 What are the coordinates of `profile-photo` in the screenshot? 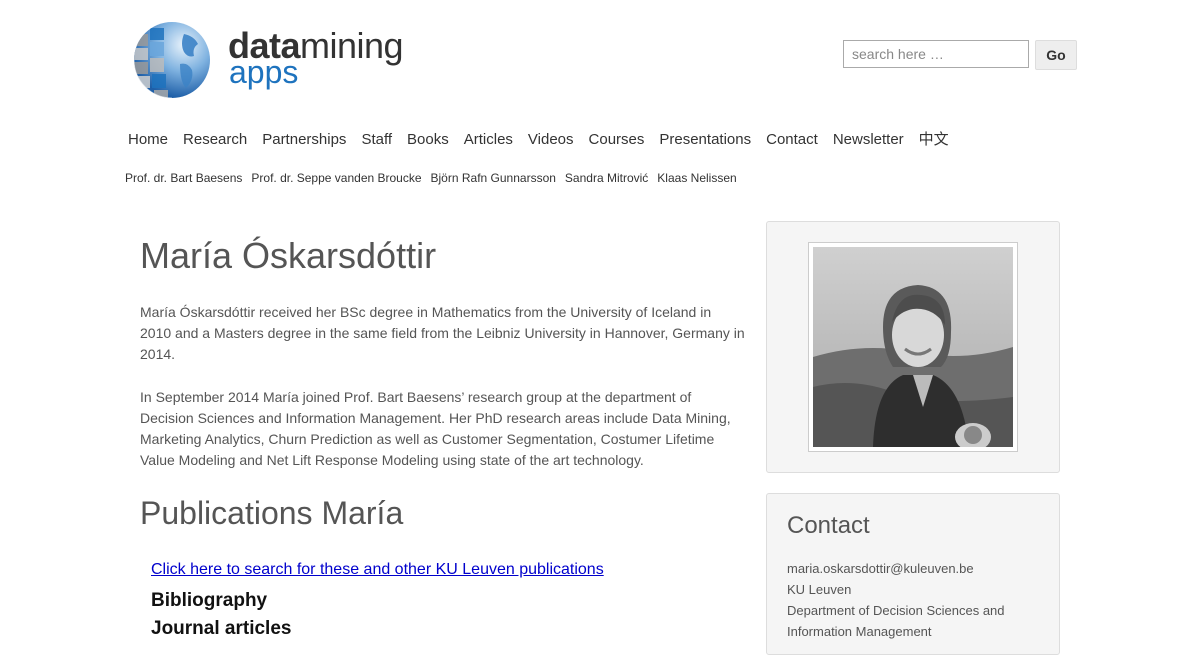 It's located at (913, 347).